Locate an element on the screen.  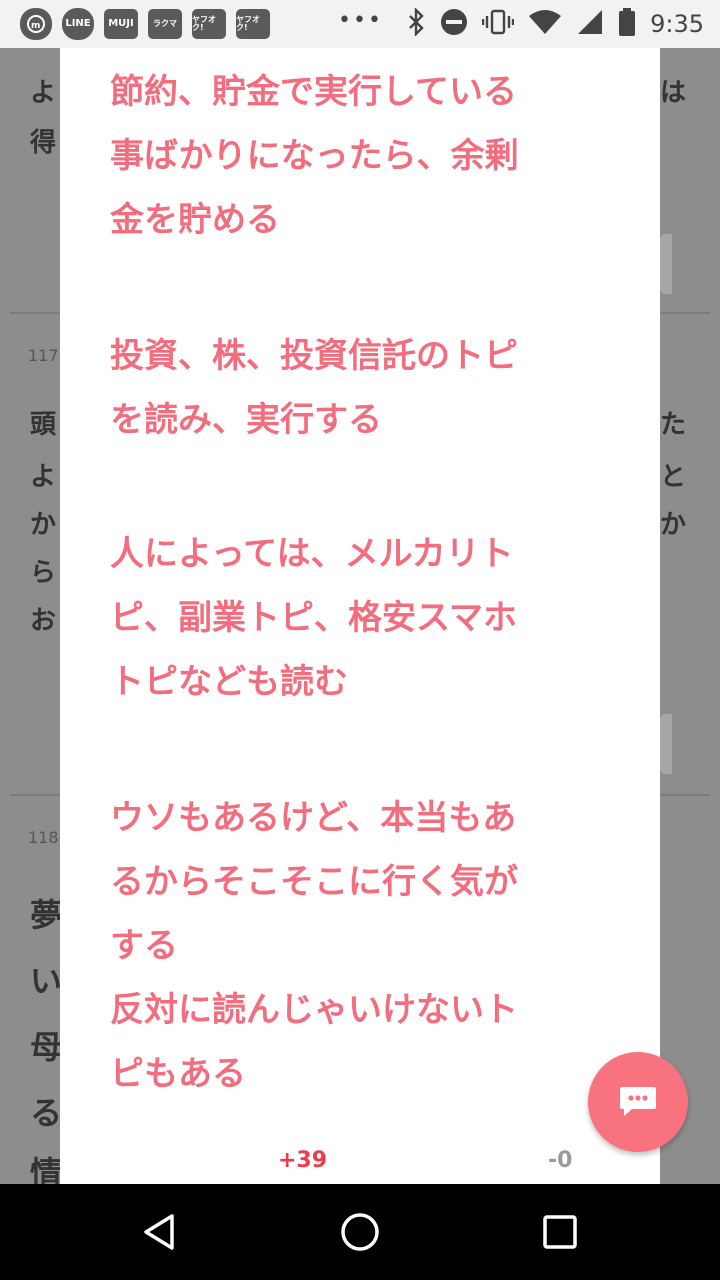
bg-text: お is located at coordinates (43, 621).